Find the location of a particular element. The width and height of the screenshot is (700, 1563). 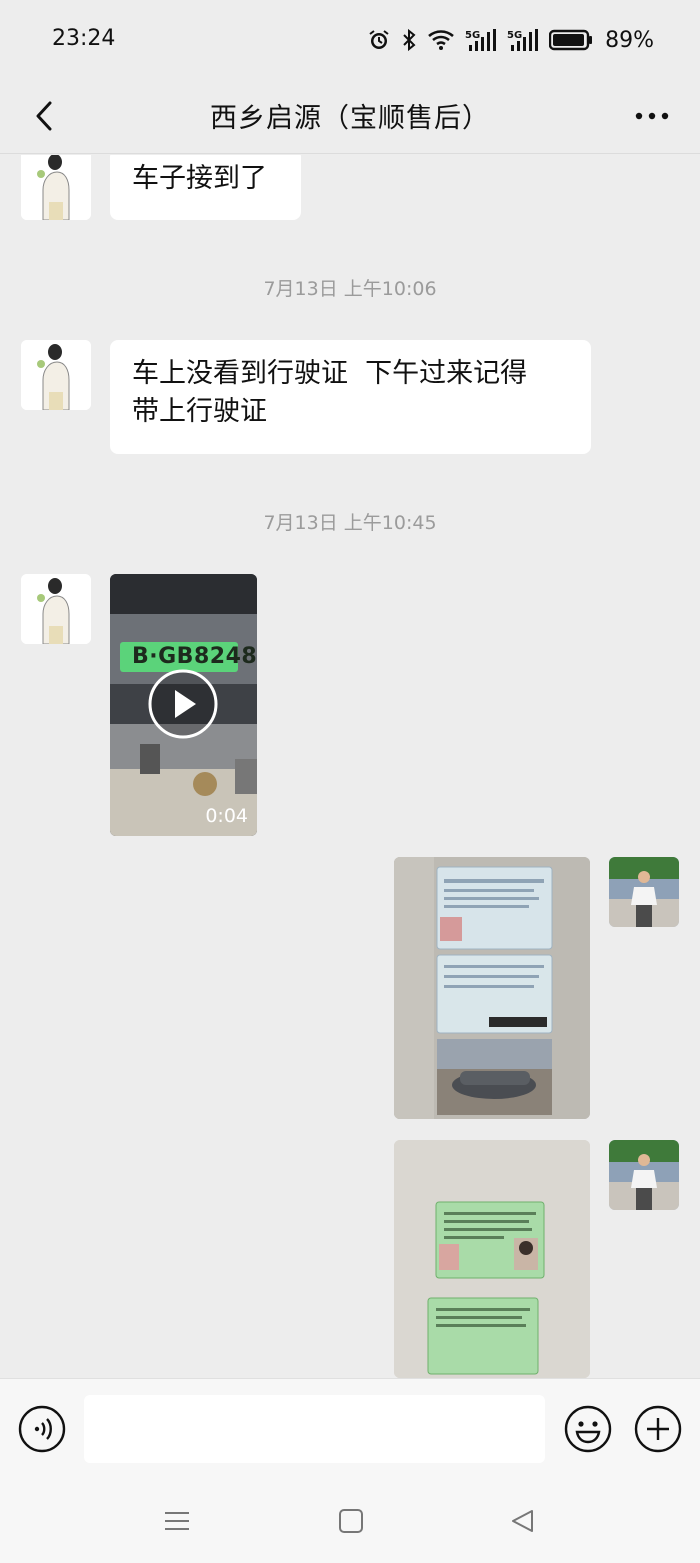

more-icon is located at coordinates (652, 116).